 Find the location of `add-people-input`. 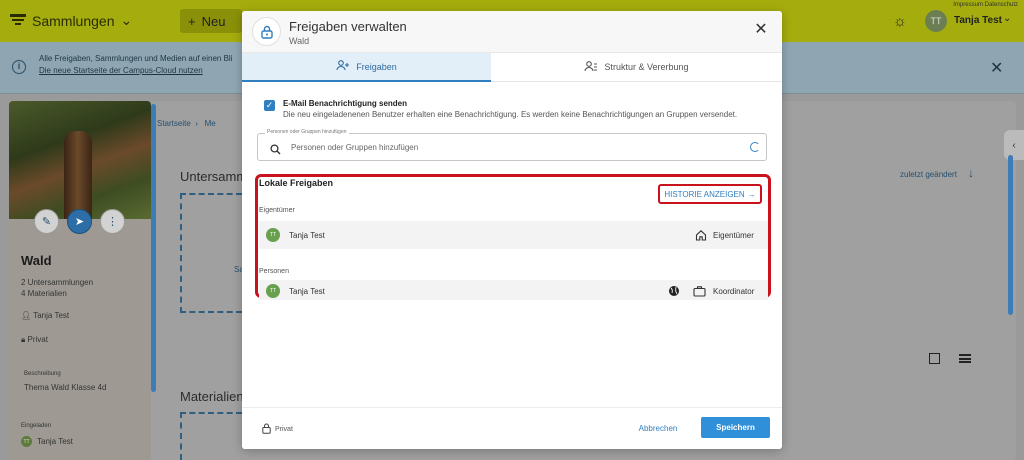

add-people-input is located at coordinates (511, 147).